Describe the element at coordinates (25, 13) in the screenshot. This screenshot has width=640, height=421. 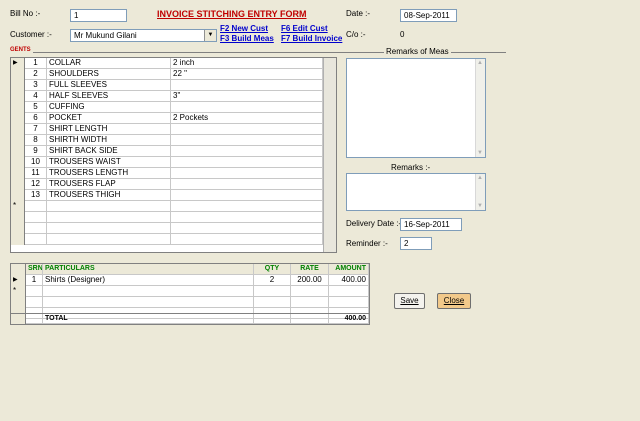
I see `bill-no-label: Bill No :-` at that location.